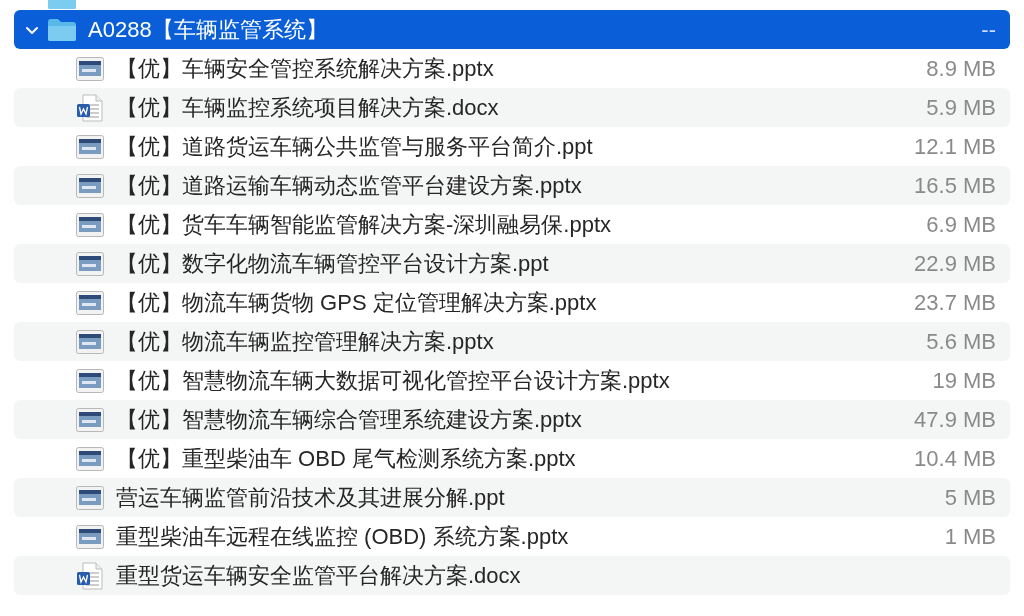 This screenshot has height=616, width=1024. What do you see at coordinates (512, 107) in the screenshot?
I see `file-row: 【优】车辆监控系统项目解决方案.docx 5.9 MB` at bounding box center [512, 107].